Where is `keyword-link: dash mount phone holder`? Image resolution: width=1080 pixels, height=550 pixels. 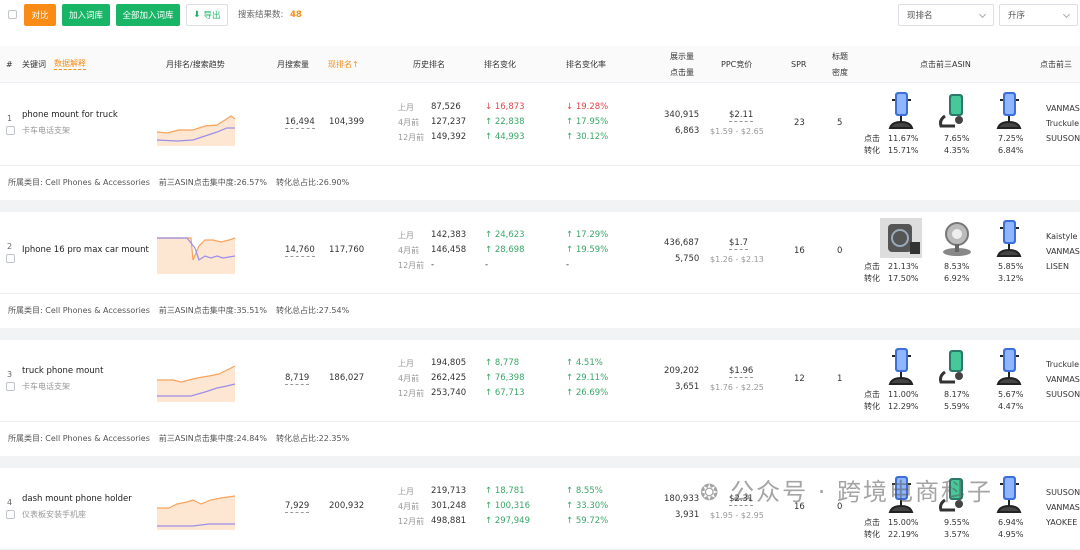
keyword-link: dash mount phone holder is located at coordinates (77, 499).